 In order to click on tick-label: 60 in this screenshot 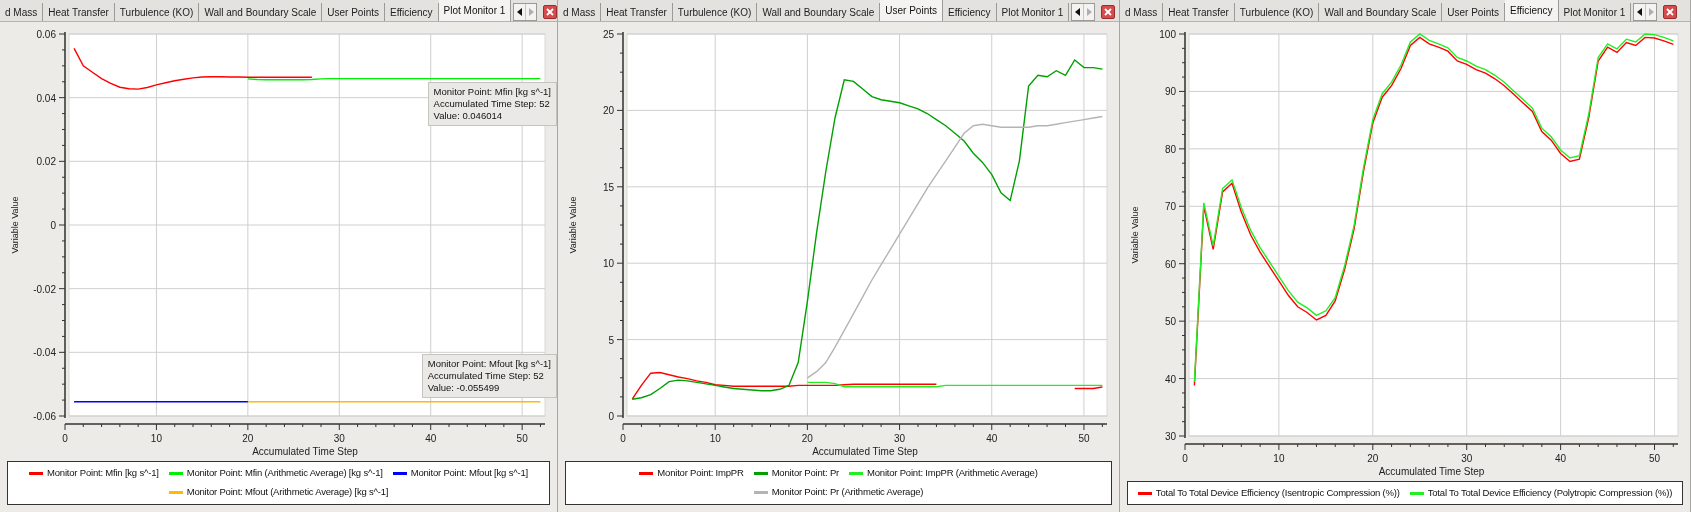, I will do `click(1170, 264)`.